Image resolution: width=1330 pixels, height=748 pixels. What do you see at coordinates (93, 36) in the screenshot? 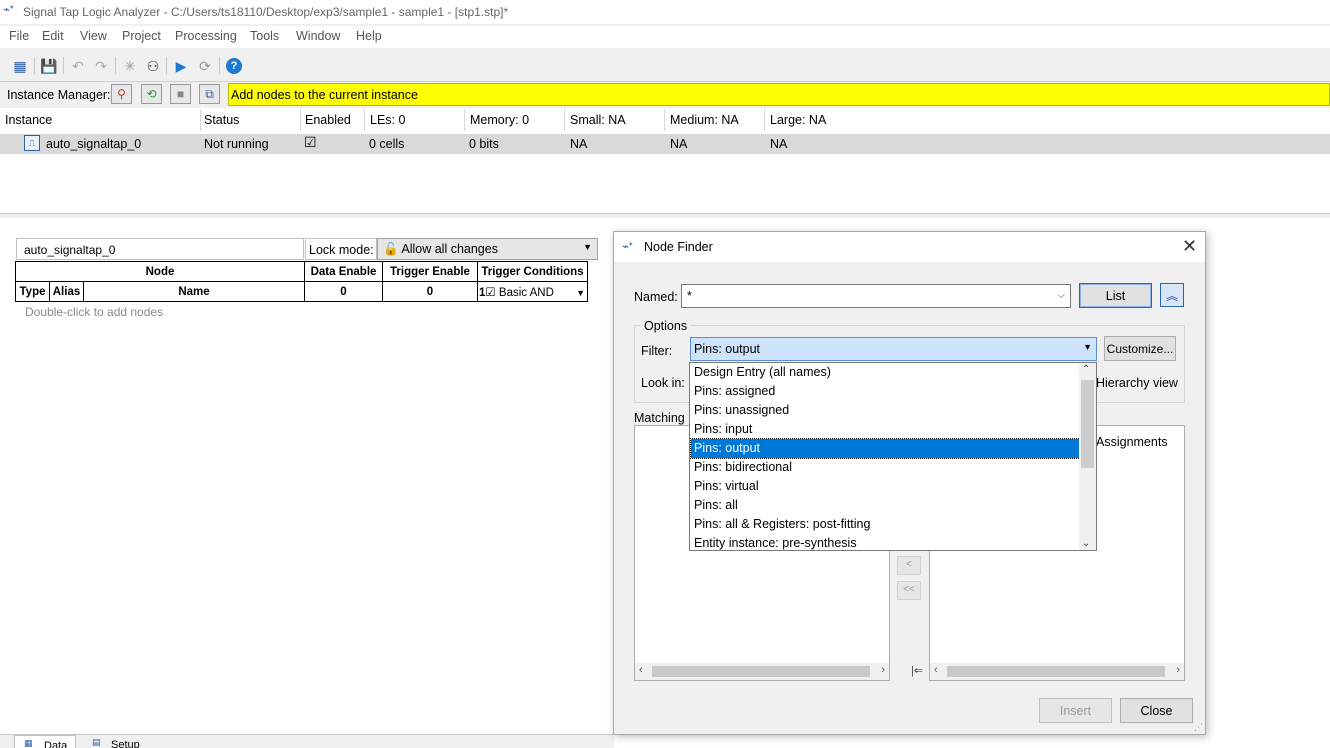
I see `menu-view: View` at bounding box center [93, 36].